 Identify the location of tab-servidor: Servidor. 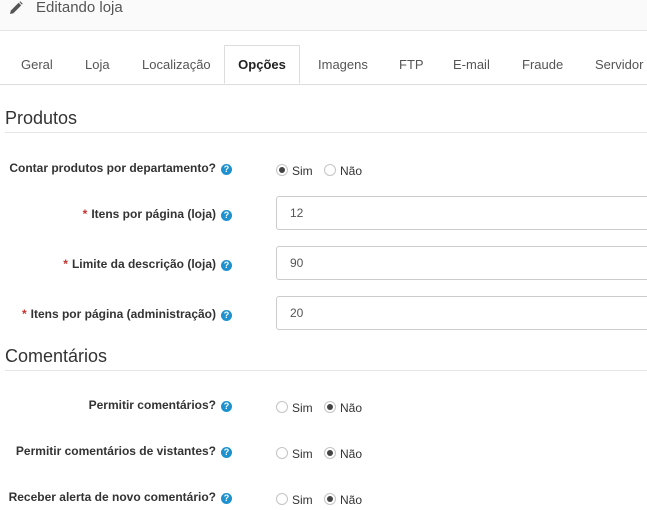
(619, 64).